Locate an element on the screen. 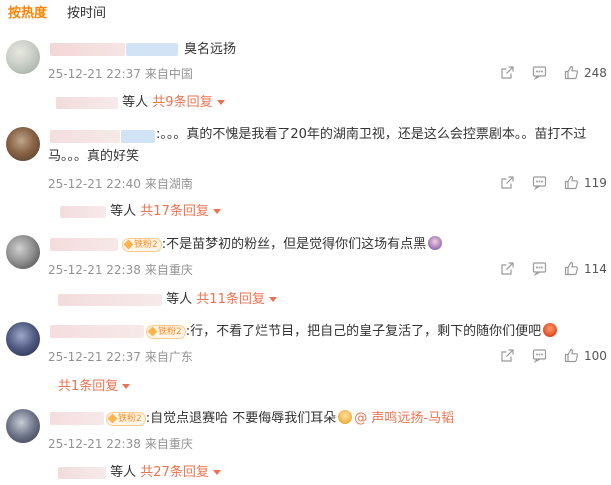  comment-actions: 248 is located at coordinates (552, 74).